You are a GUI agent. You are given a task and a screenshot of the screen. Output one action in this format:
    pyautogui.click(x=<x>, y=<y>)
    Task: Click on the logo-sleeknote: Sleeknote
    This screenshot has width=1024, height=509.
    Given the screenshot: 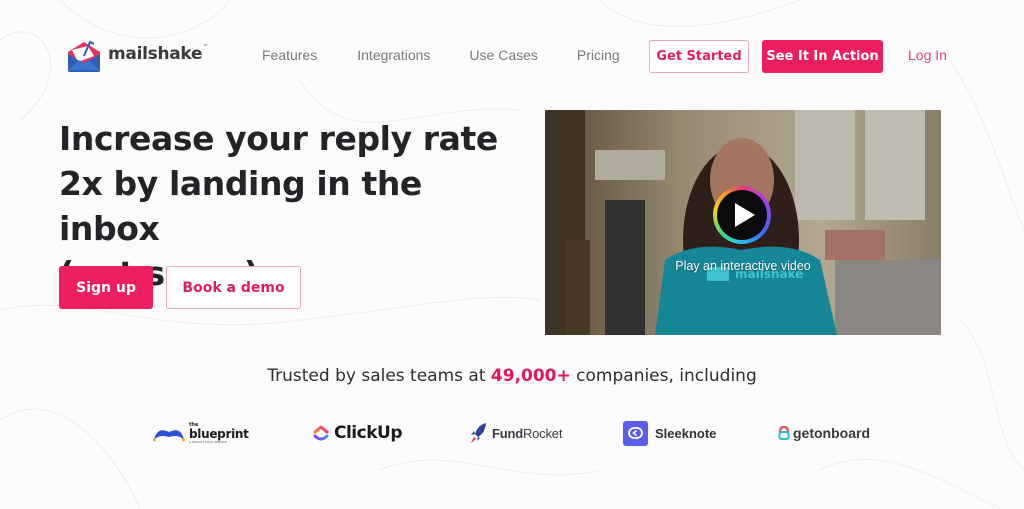 What is the action you would take?
    pyautogui.click(x=669, y=433)
    